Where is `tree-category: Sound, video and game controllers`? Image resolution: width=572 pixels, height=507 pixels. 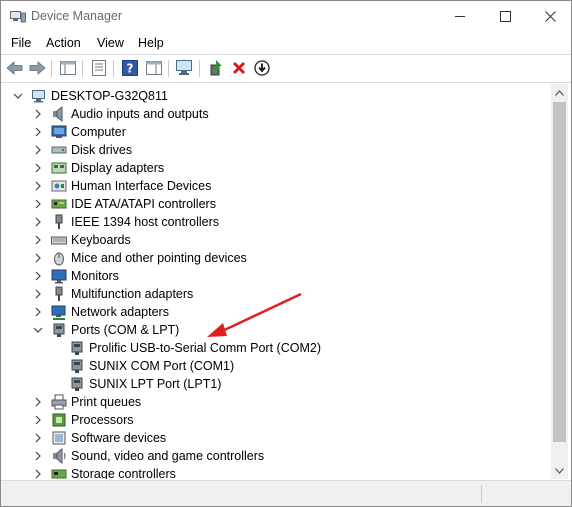 tree-category: Sound, video and game controllers is located at coordinates (148, 456).